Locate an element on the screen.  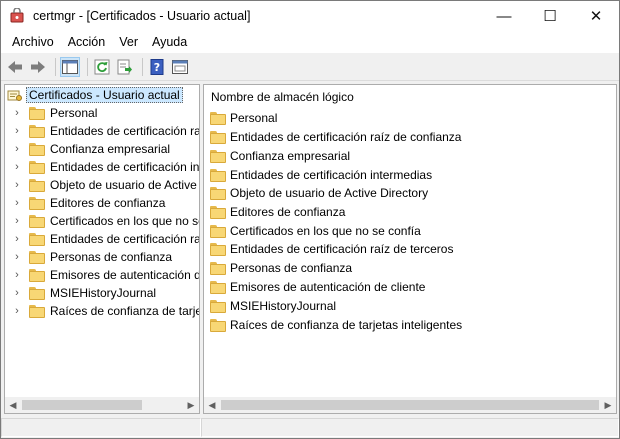
back-button is located at coordinates (15, 67).